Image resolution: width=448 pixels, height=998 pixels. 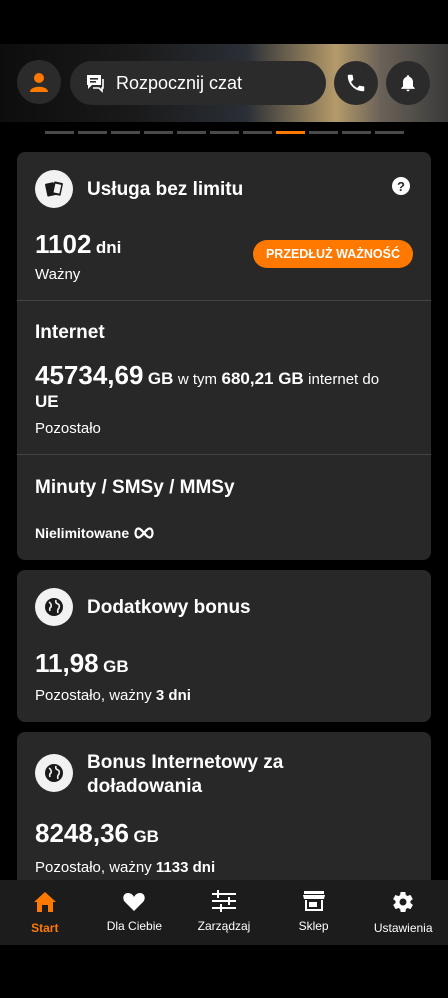 What do you see at coordinates (134, 902) in the screenshot?
I see `heart-icon` at bounding box center [134, 902].